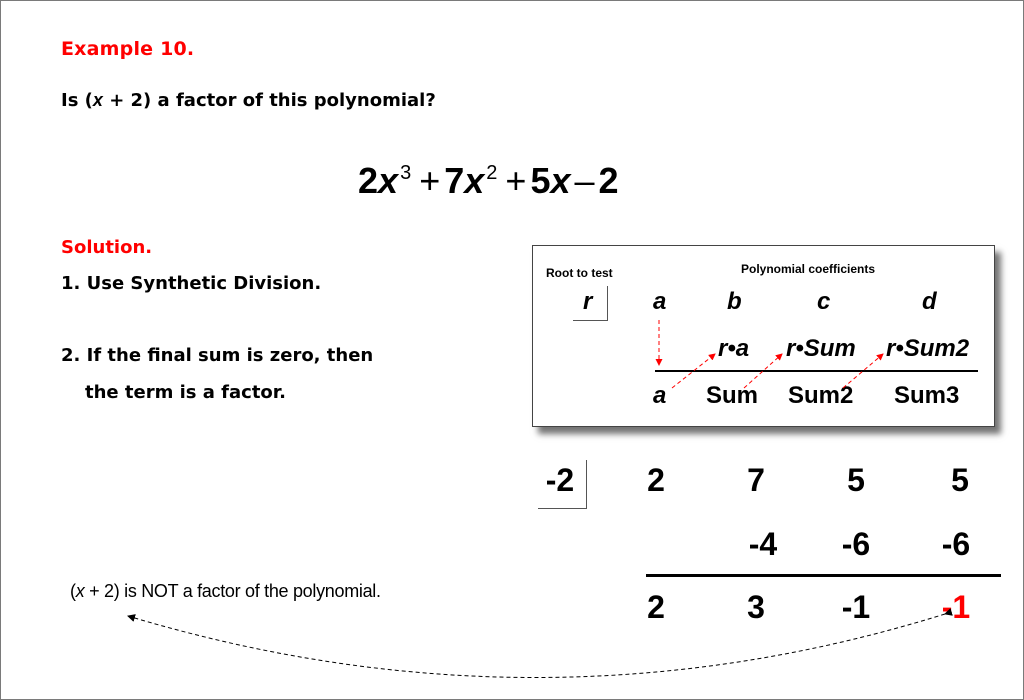  What do you see at coordinates (693, 371) in the screenshot?
I see `arrow-a-to-ra` at bounding box center [693, 371].